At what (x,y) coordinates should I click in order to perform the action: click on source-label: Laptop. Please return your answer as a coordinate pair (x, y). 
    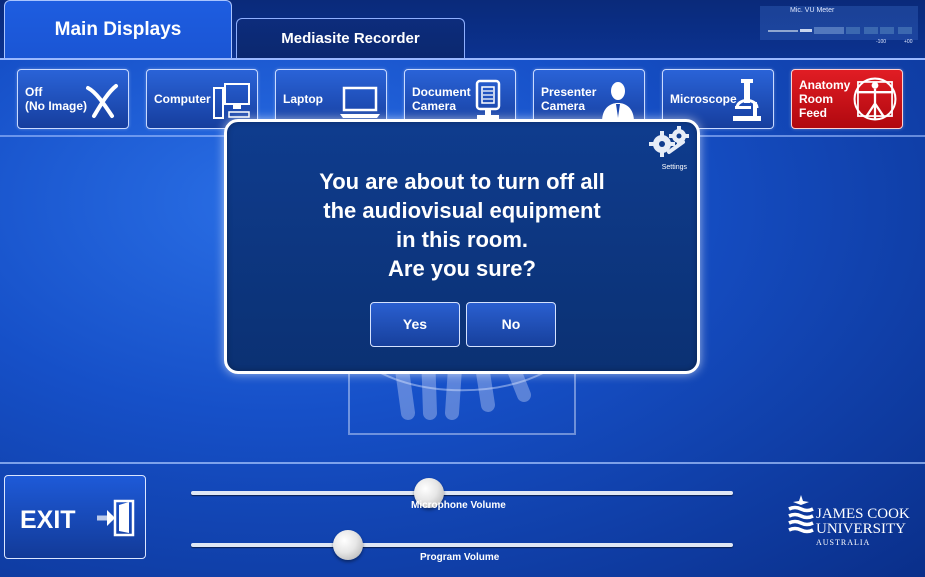
    Looking at the image, I should click on (303, 99).